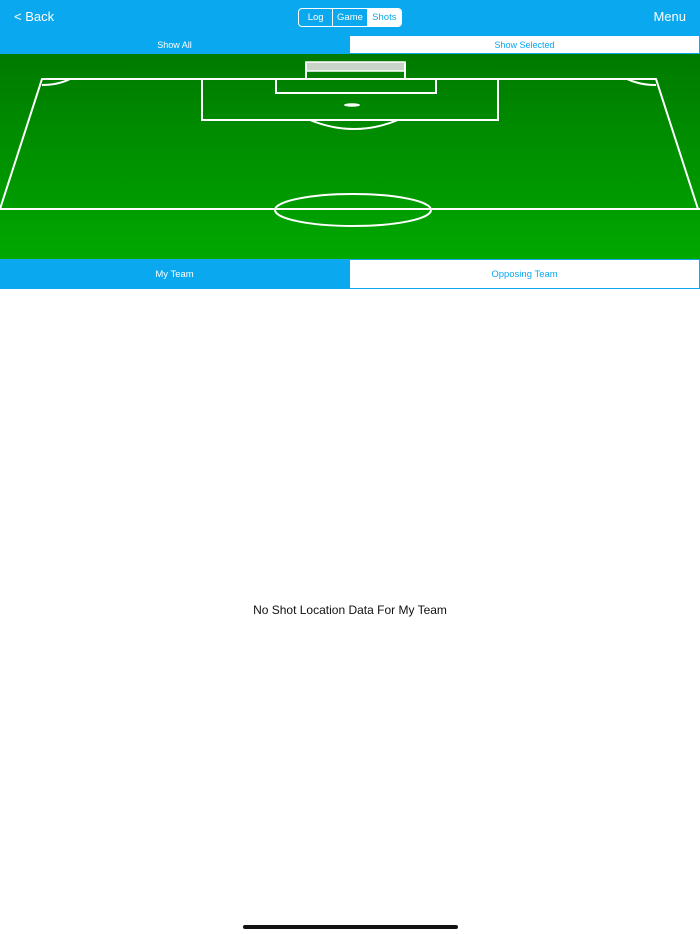 This screenshot has height=934, width=700. Describe the element at coordinates (524, 44) in the screenshot. I see `show-selected-button: Show Selected` at that location.